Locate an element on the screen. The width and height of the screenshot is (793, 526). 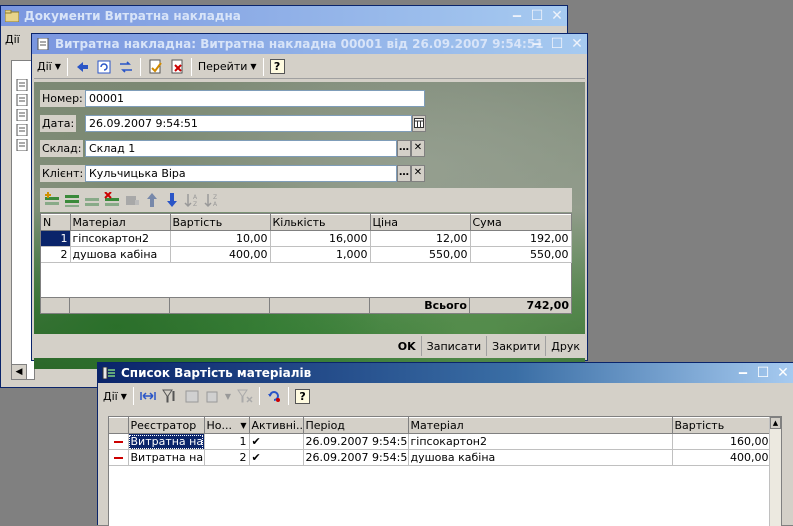
bg-actions-menu: Дії is located at coordinates (12, 40).